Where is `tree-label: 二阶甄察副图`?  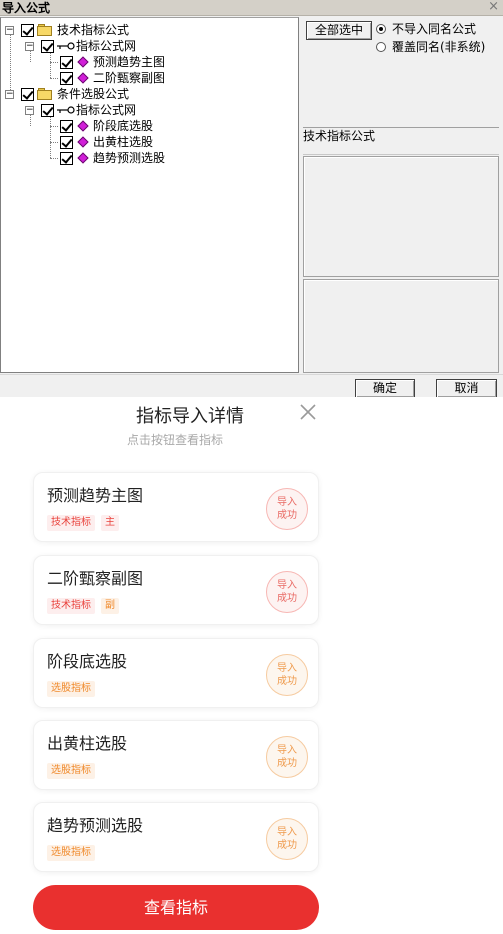
tree-label: 二阶甄察副图 is located at coordinates (129, 78).